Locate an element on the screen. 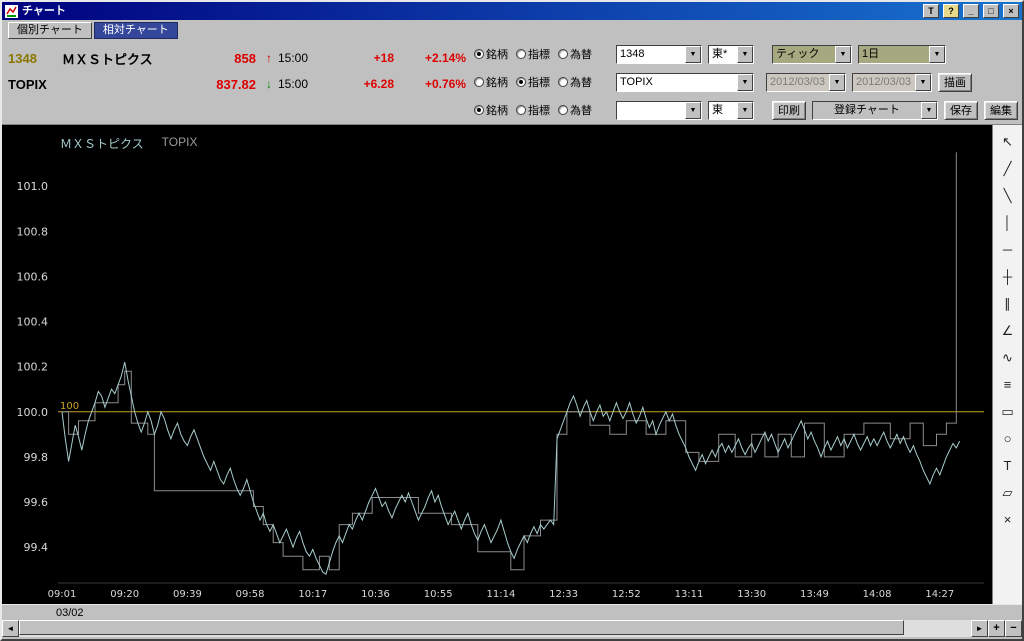 This screenshot has height=641, width=1024. maximize-button: □ is located at coordinates (991, 11).